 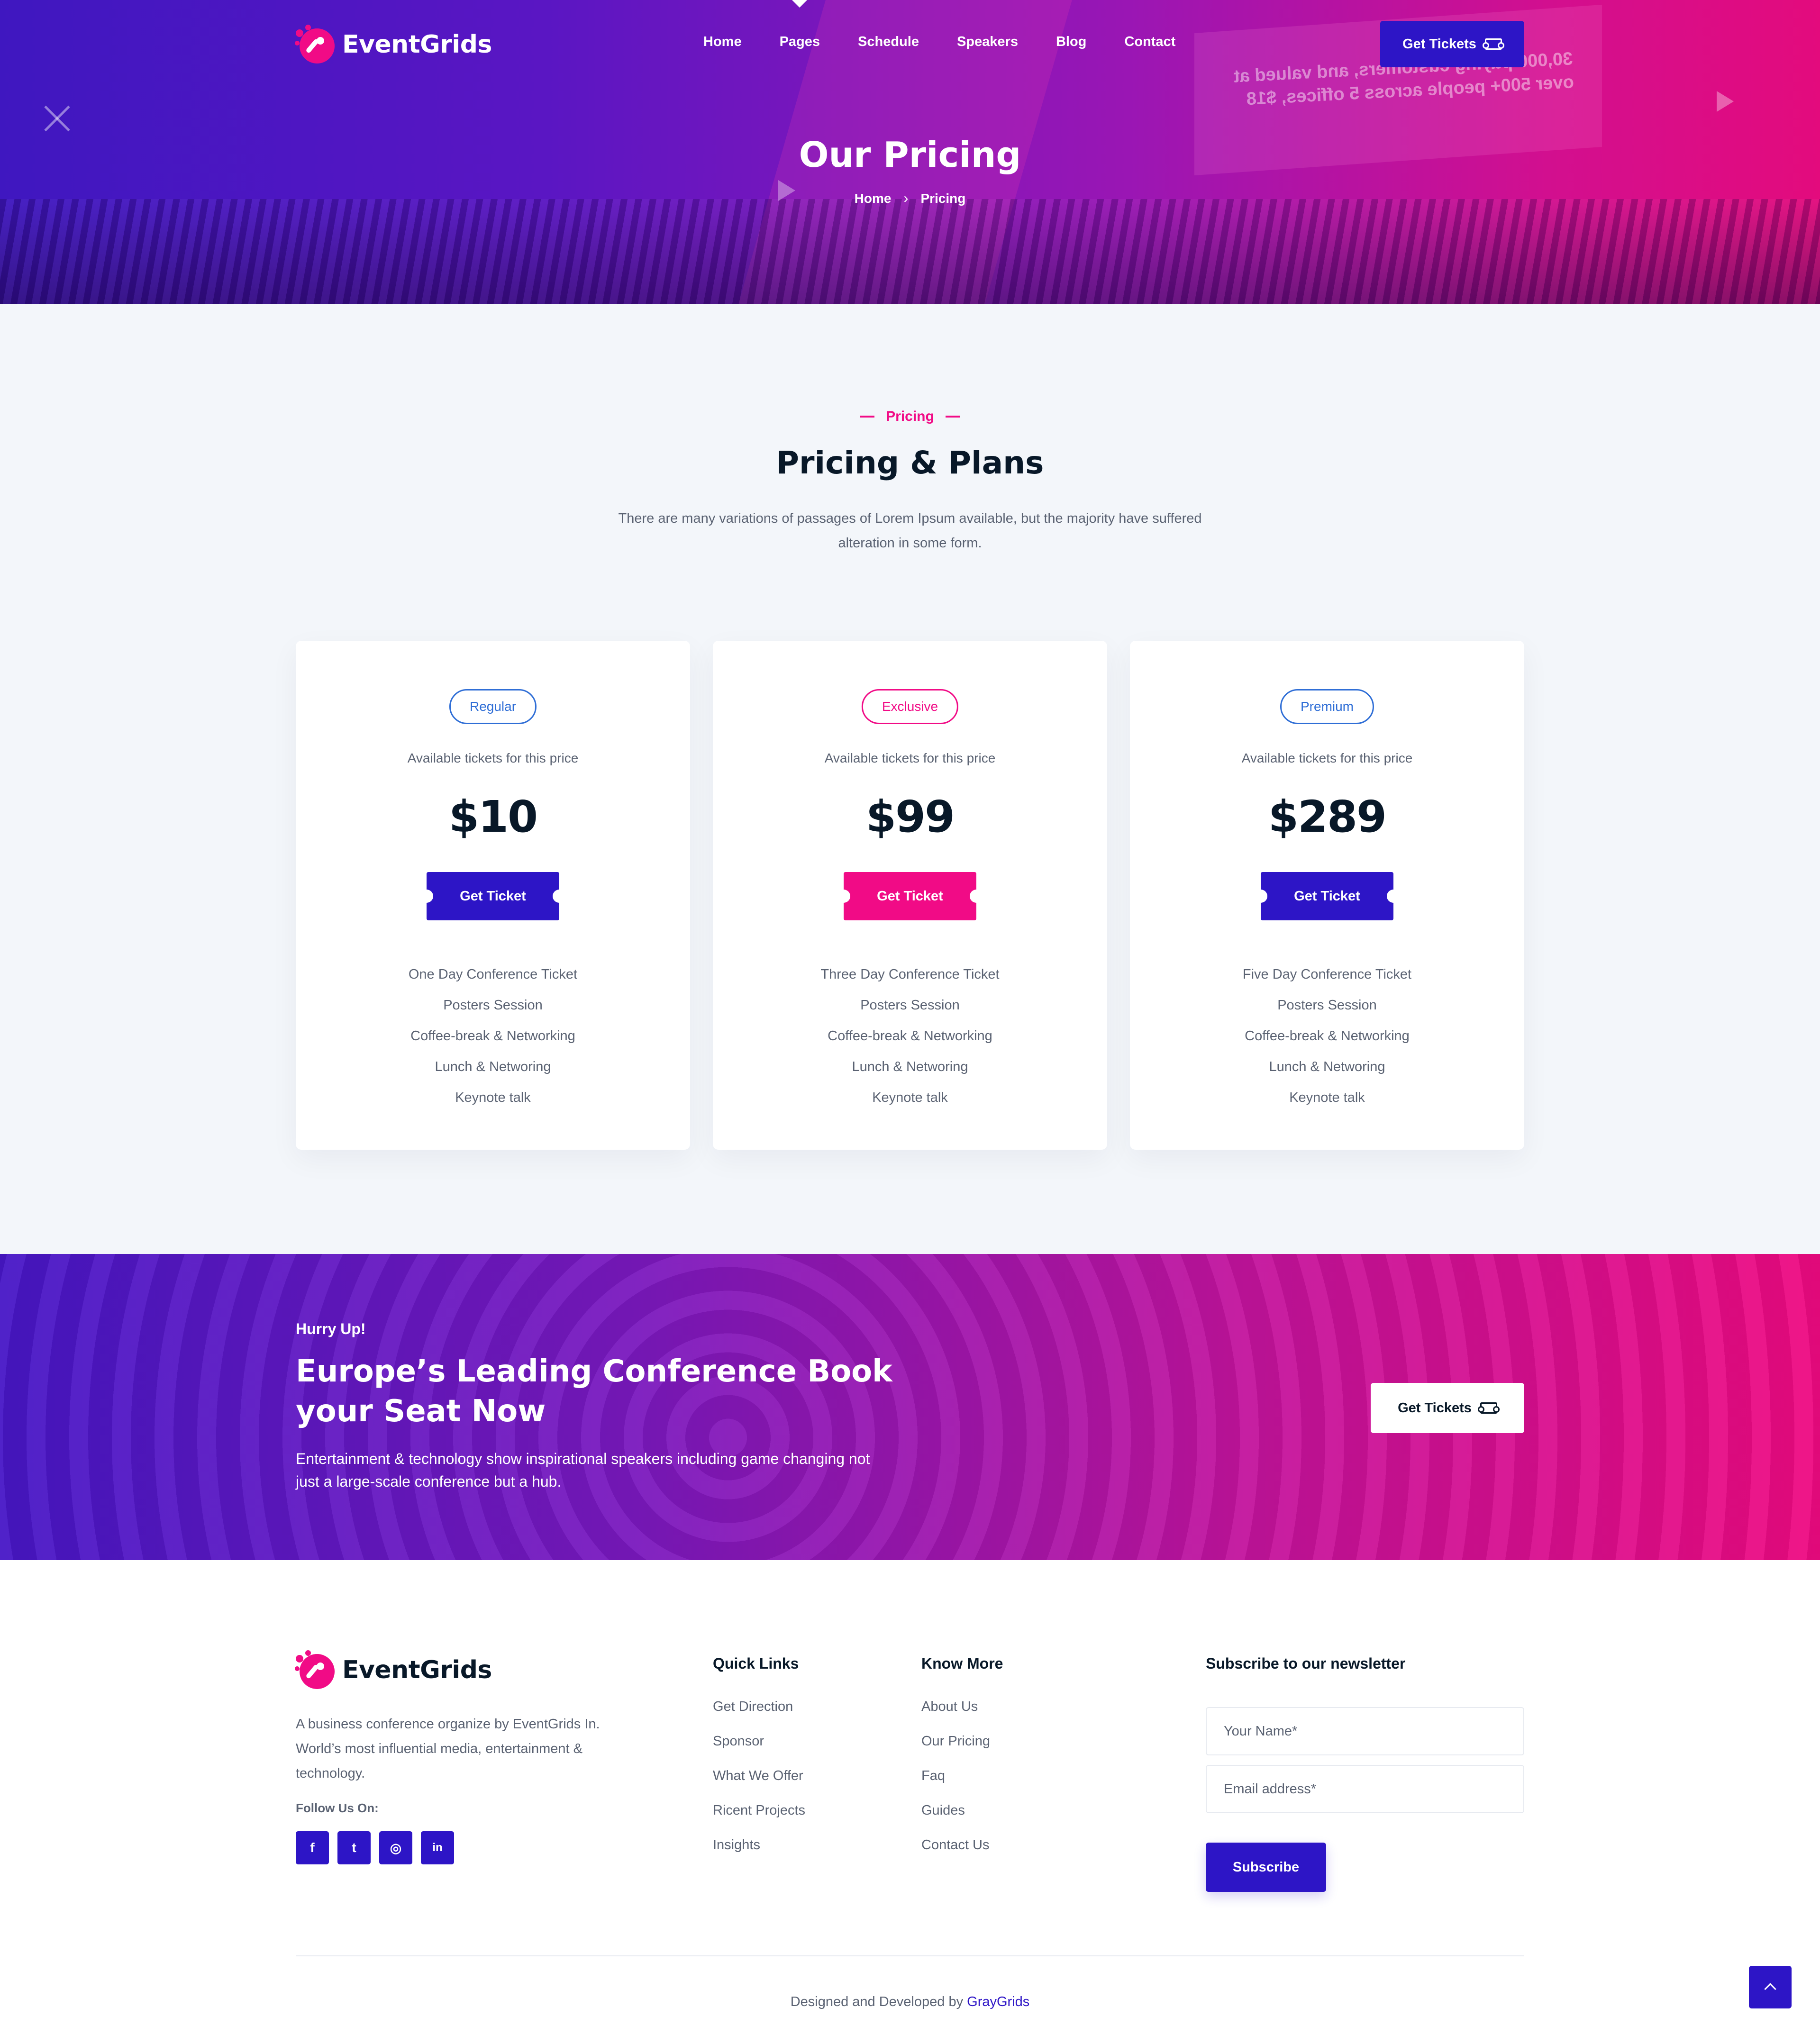 I want to click on header-logo: EventGrids, so click(x=393, y=44).